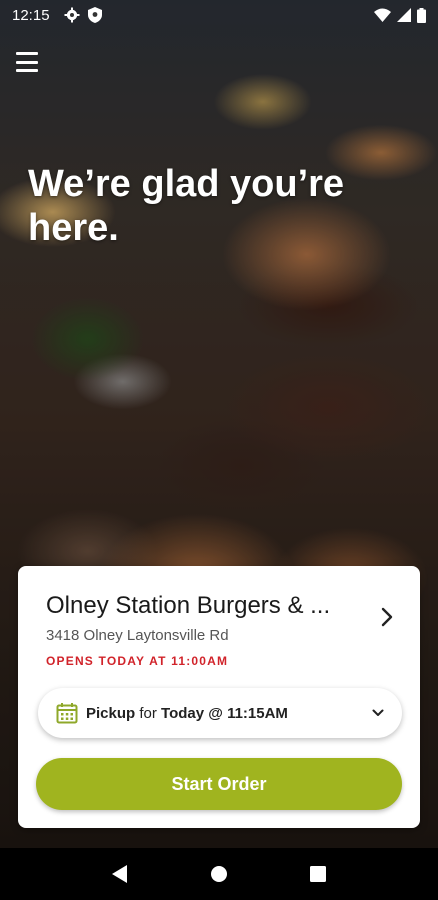 This screenshot has height=900, width=438. I want to click on pickup-mode: Pickup, so click(111, 713).